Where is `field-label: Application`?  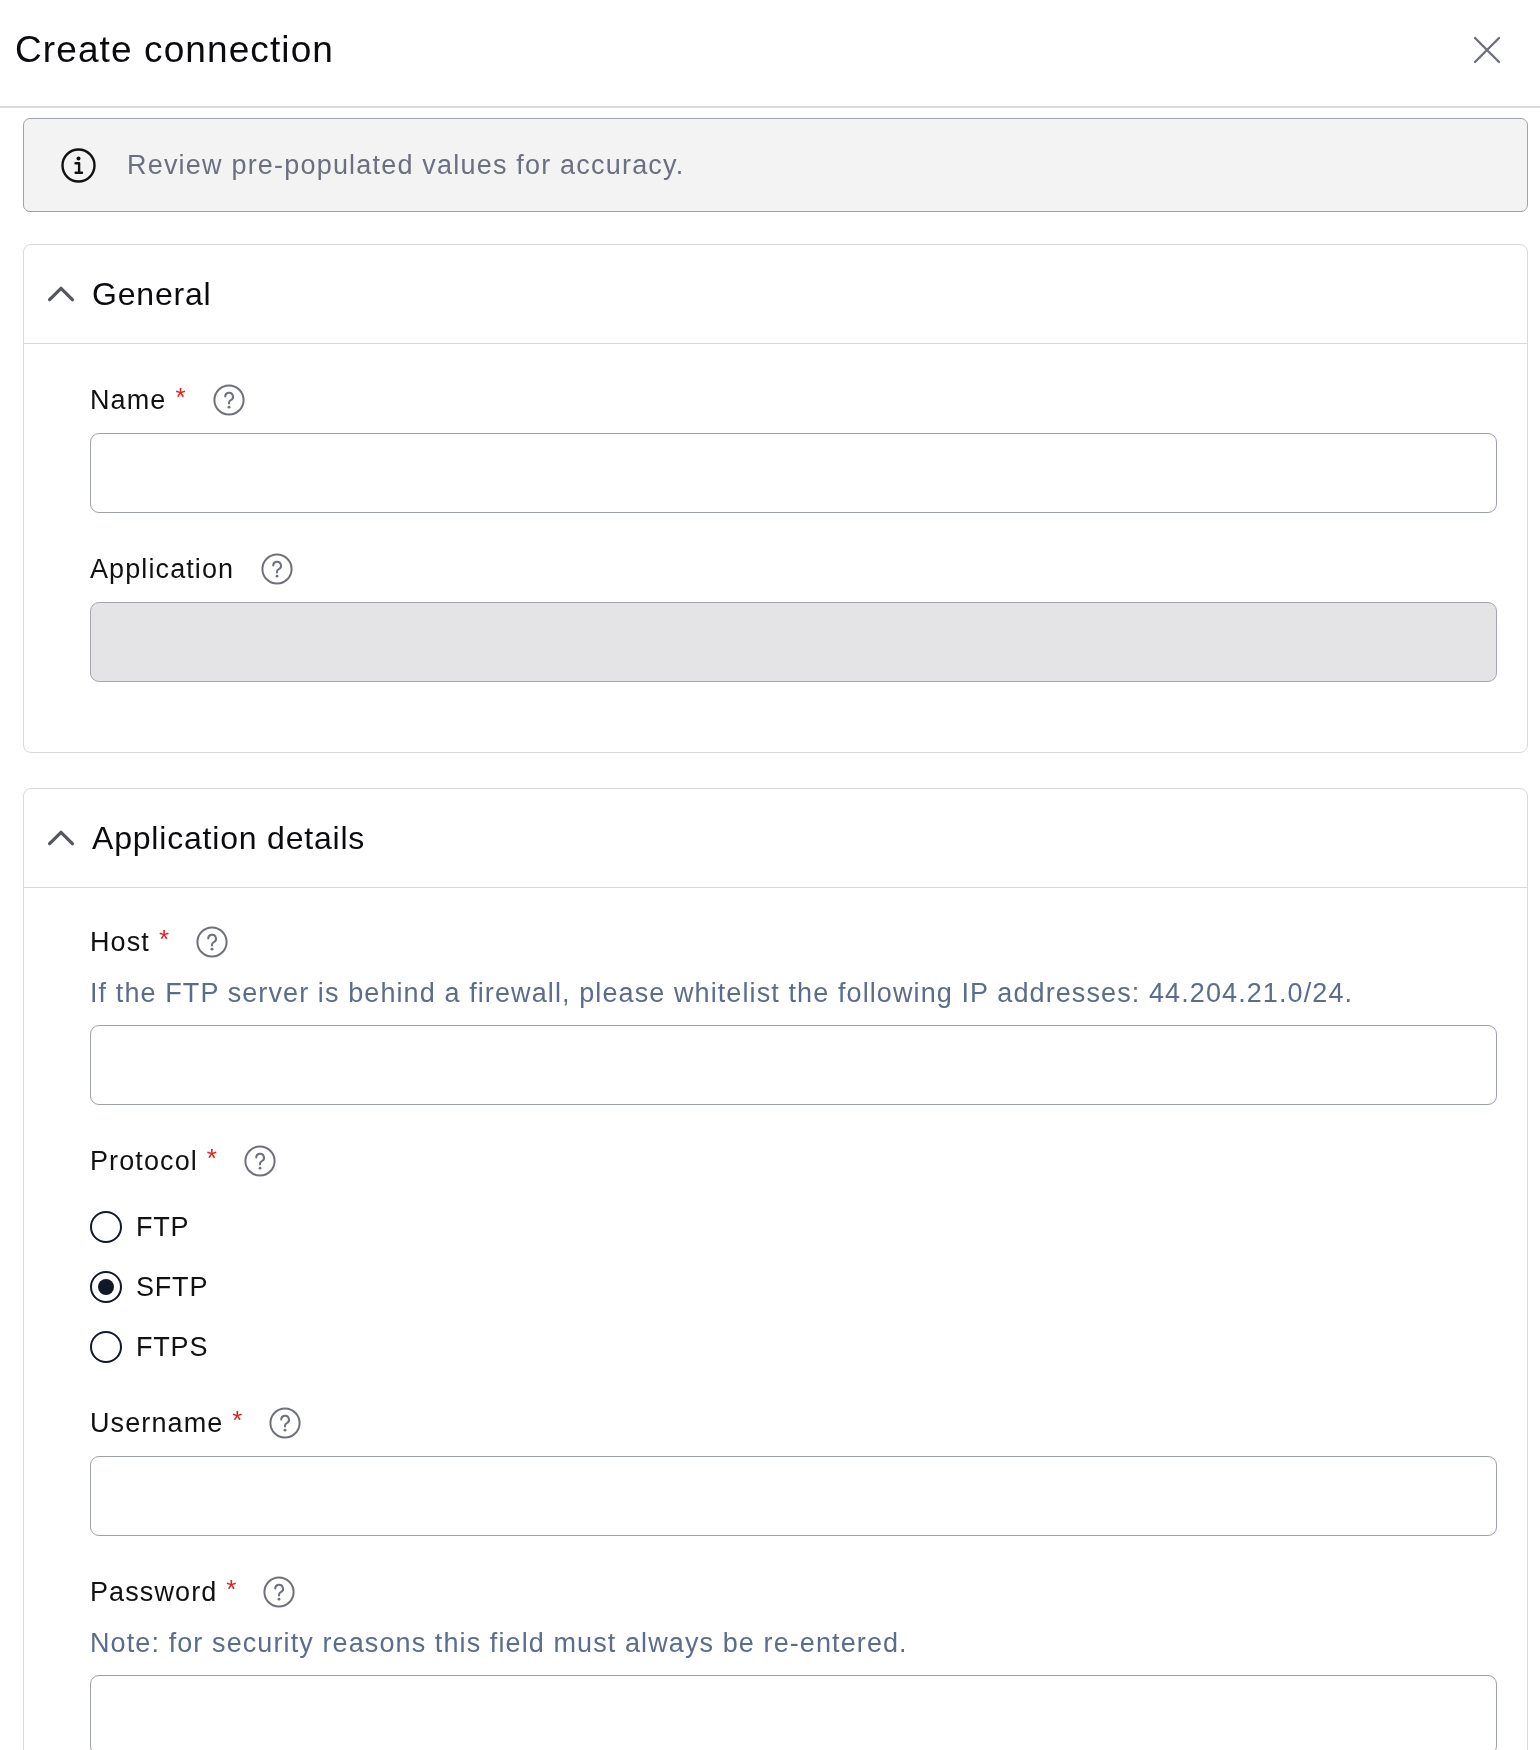 field-label: Application is located at coordinates (162, 569).